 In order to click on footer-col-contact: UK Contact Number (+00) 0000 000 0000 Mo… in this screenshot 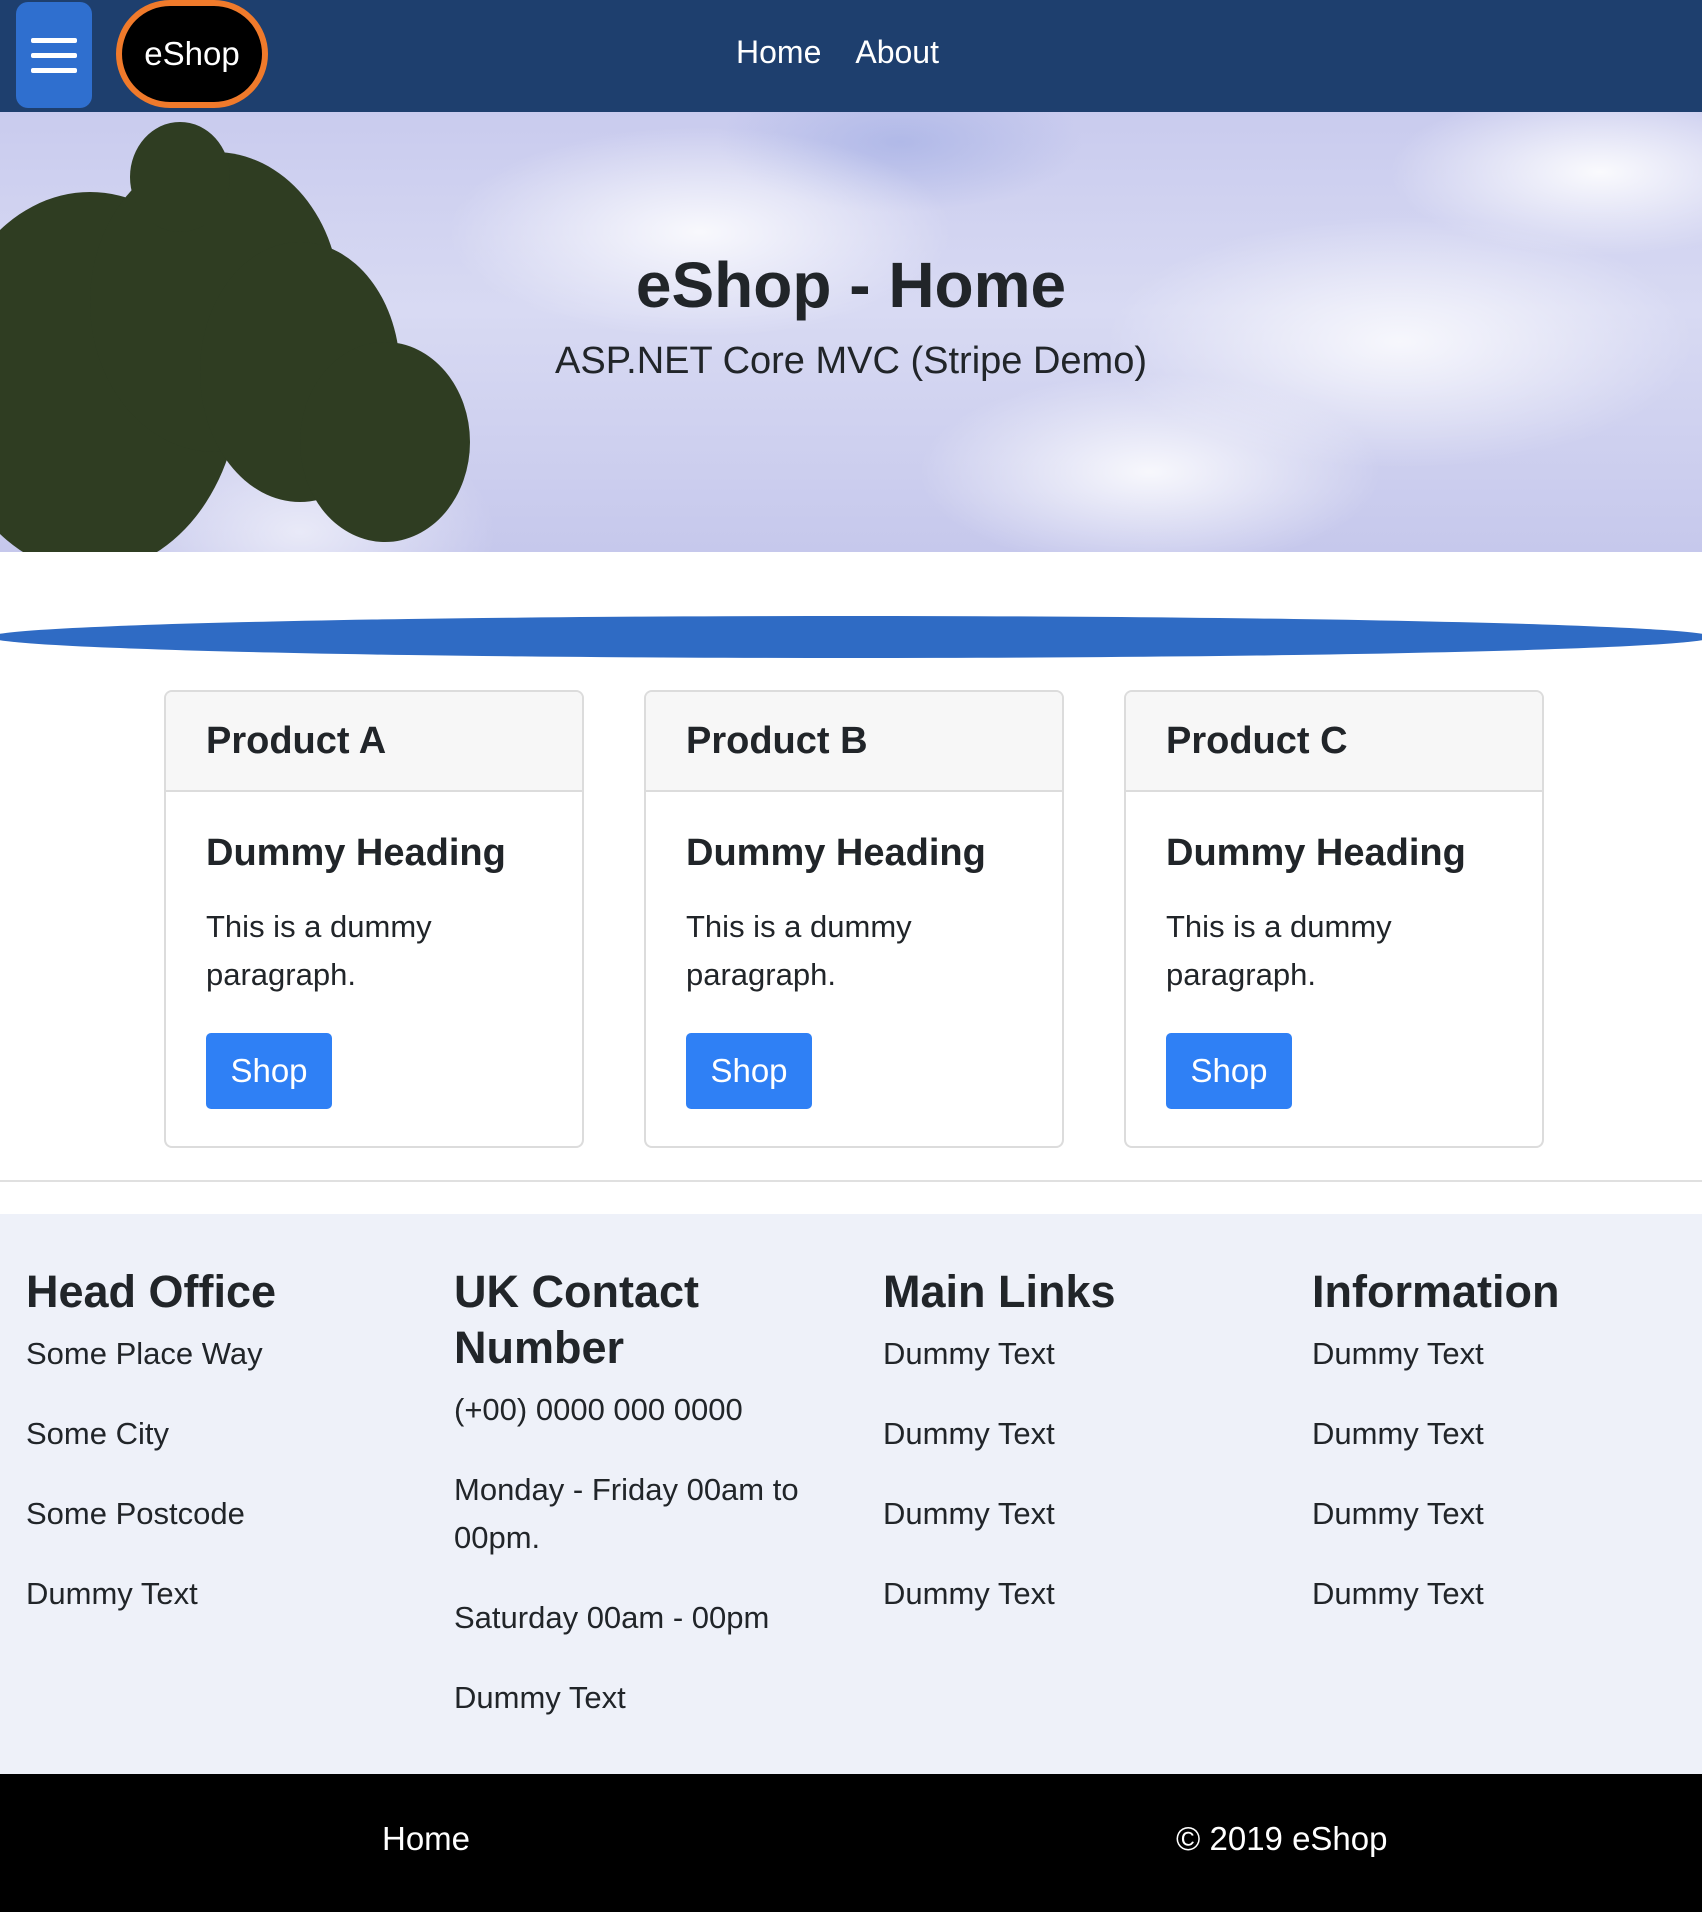, I will do `click(644, 1509)`.